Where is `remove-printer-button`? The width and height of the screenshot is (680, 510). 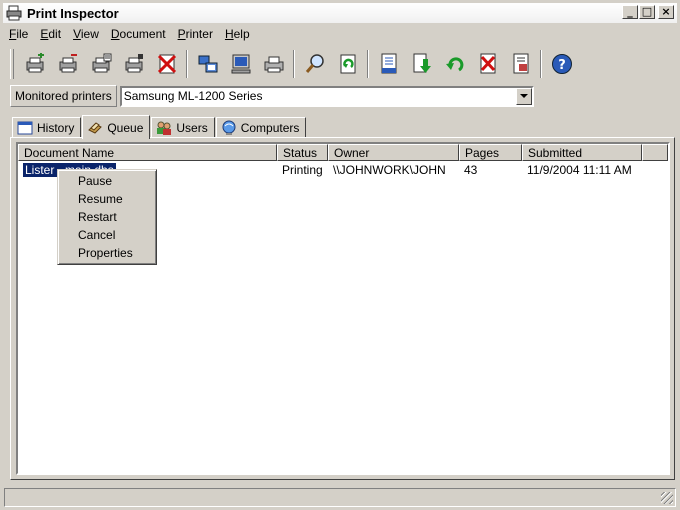 remove-printer-button is located at coordinates (67, 64).